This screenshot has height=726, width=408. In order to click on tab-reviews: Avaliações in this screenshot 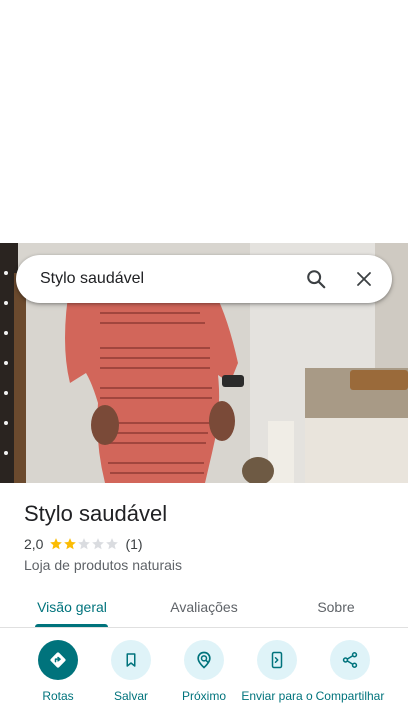, I will do `click(204, 607)`.